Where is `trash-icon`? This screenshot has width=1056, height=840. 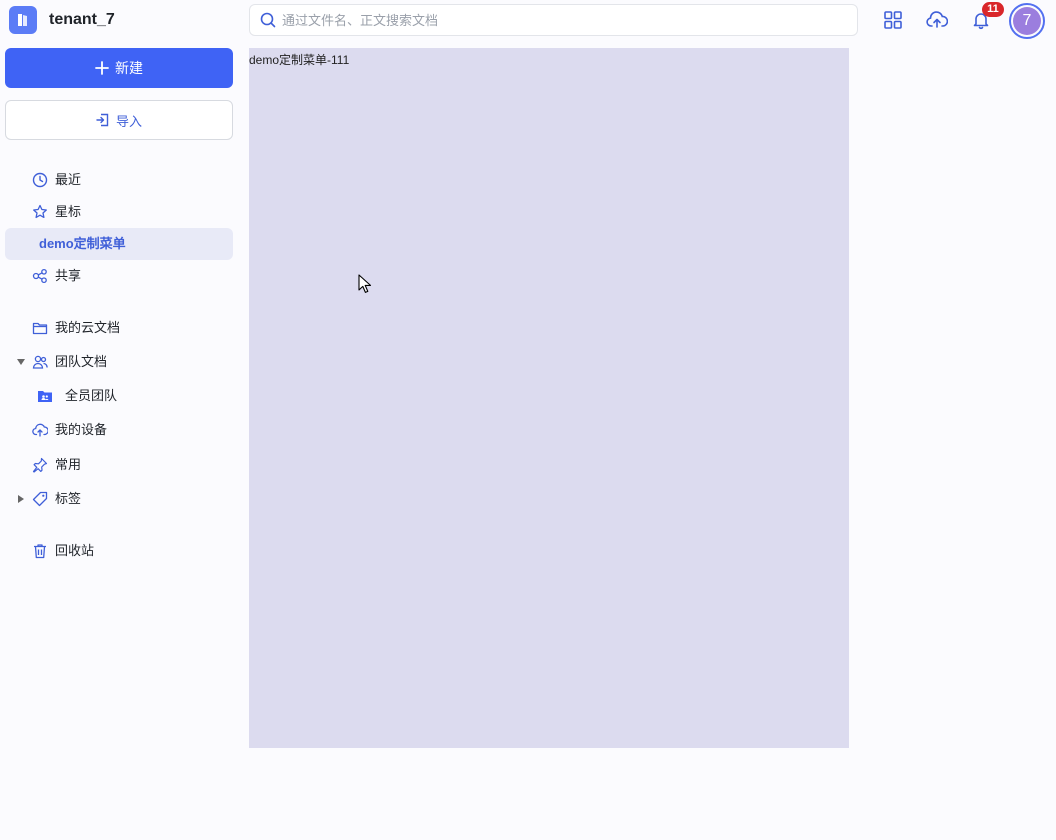 trash-icon is located at coordinates (40, 551).